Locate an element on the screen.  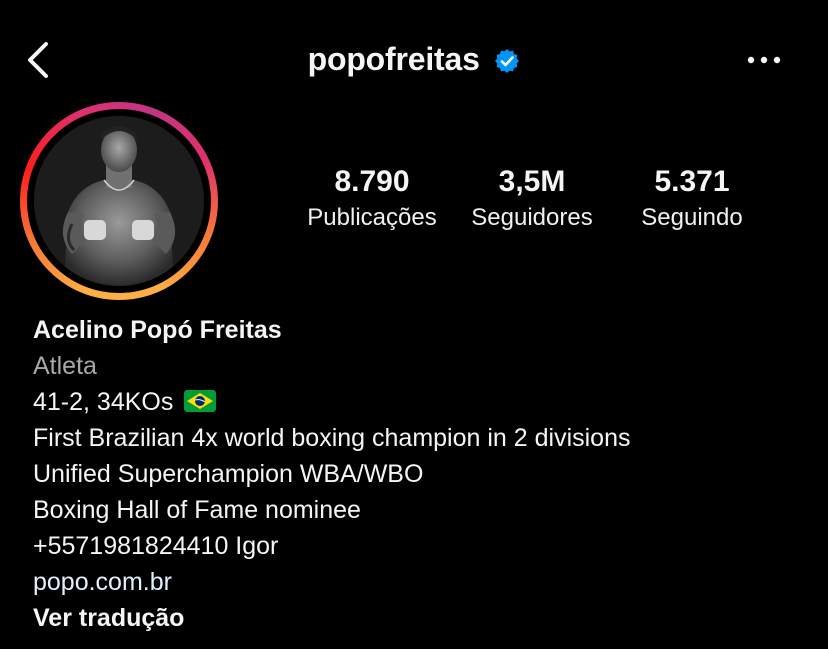
stat-following-label: Seguindo is located at coordinates (692, 217).